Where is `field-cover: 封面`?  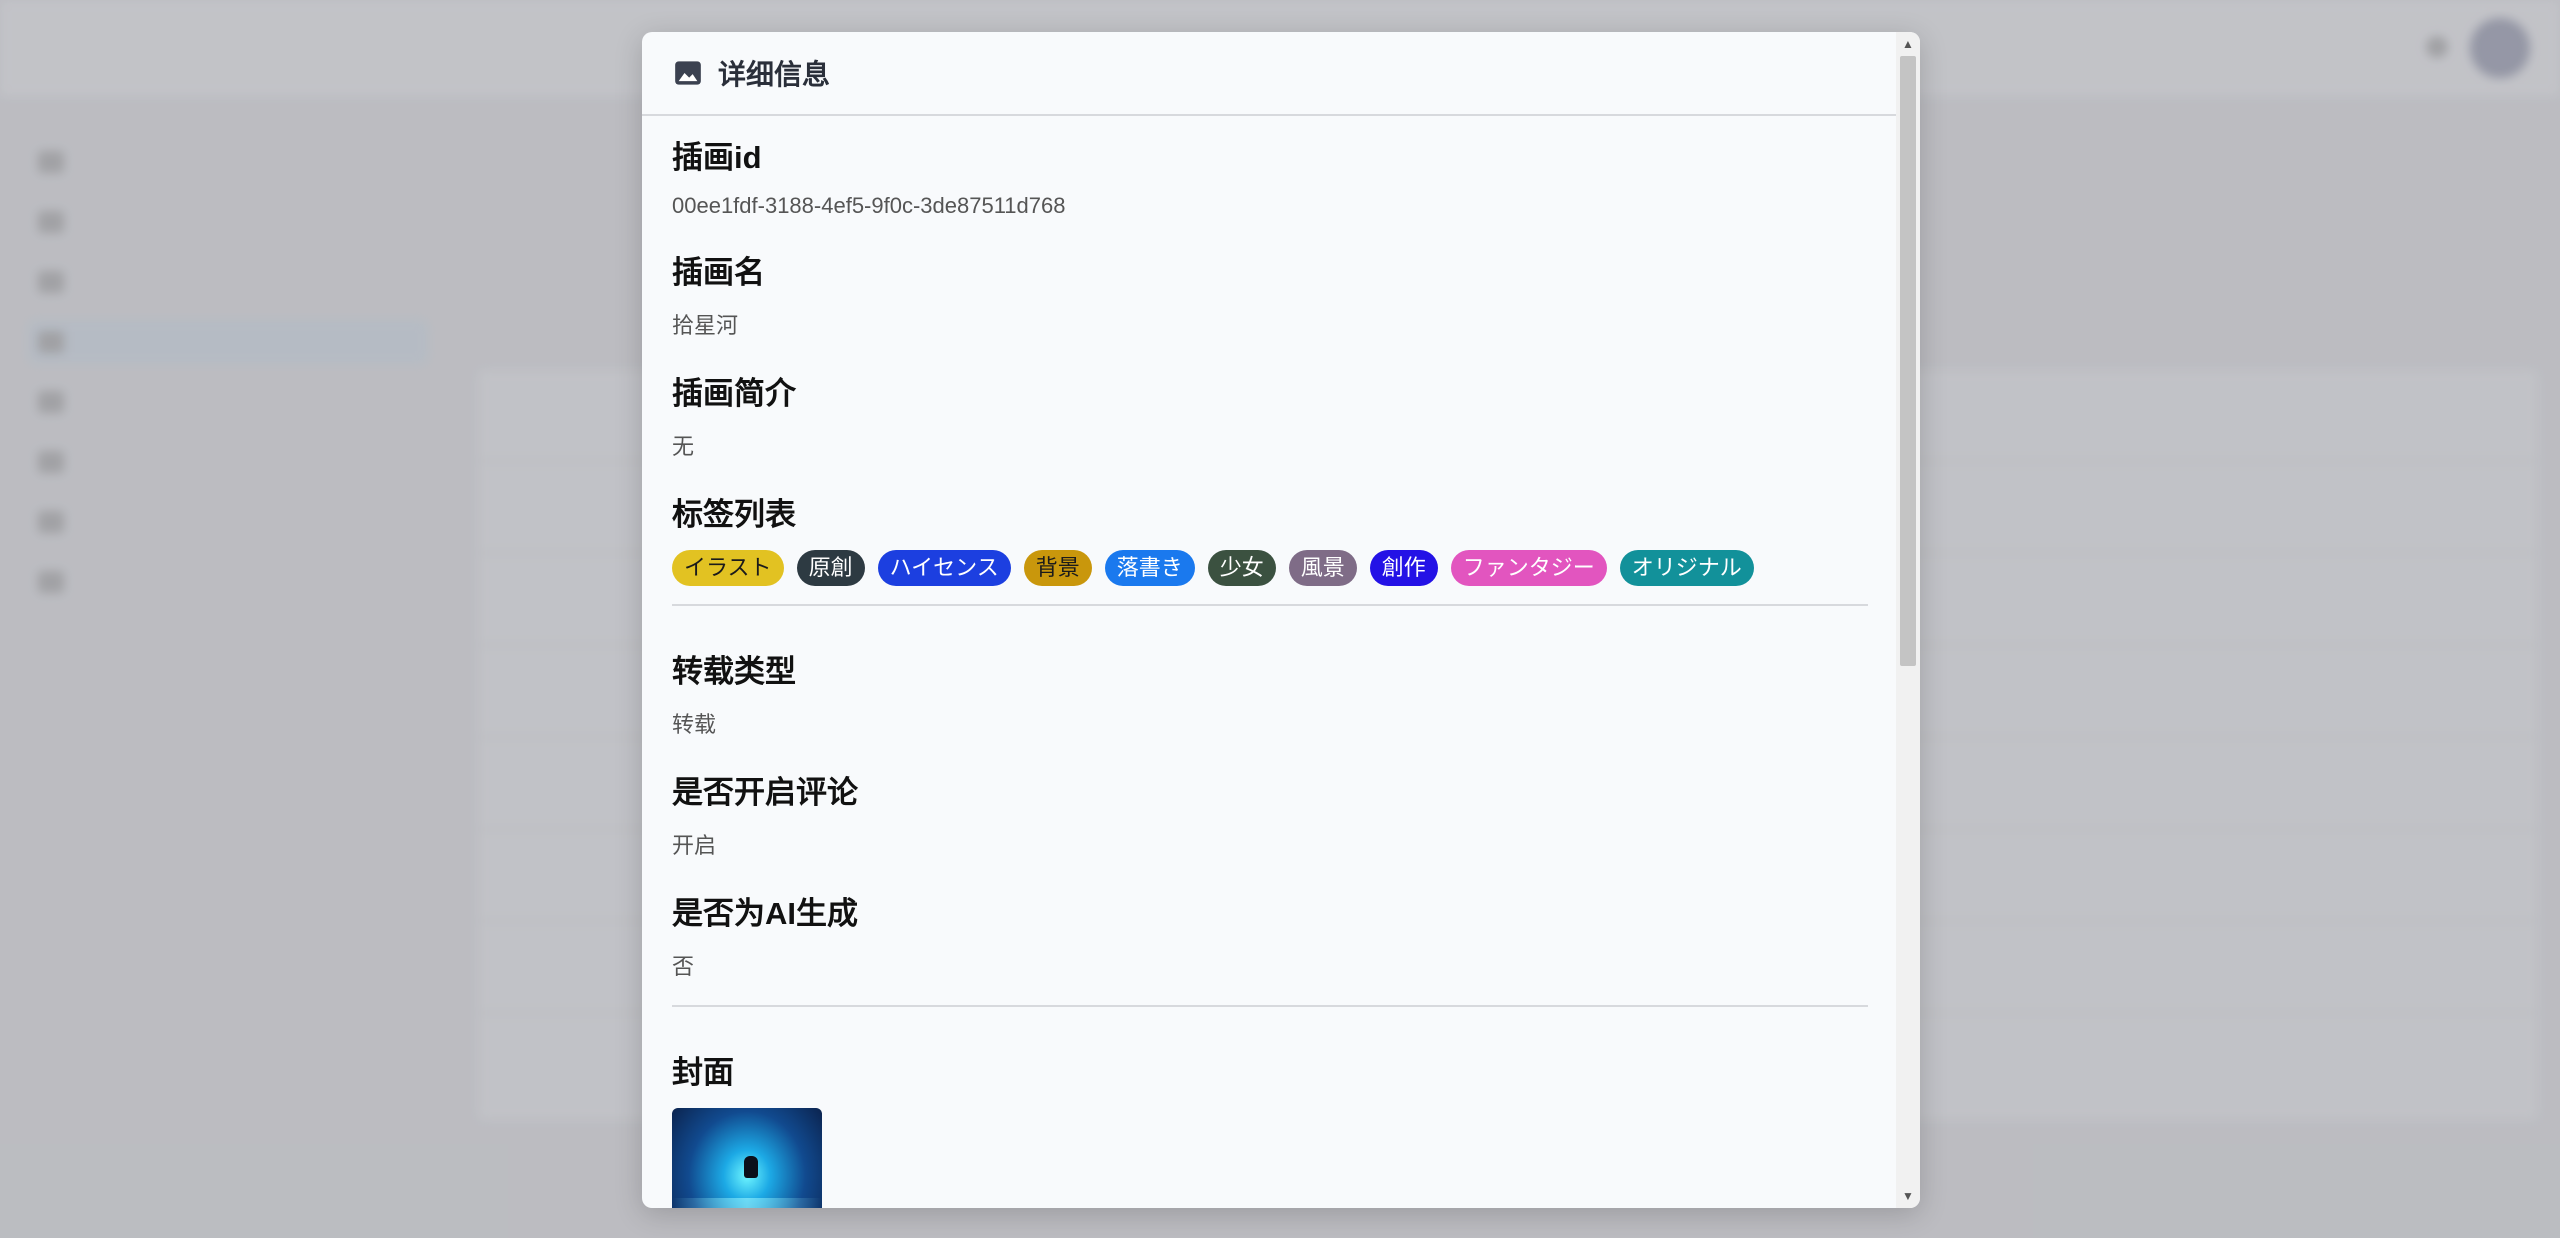 field-cover: 封面 is located at coordinates (1270, 1127).